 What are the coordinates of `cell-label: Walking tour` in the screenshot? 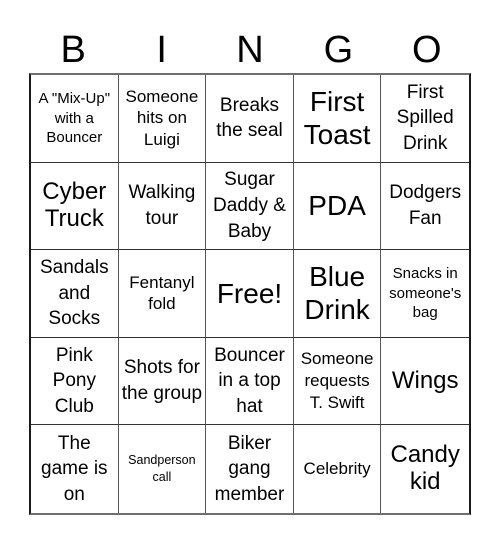 It's located at (162, 205).